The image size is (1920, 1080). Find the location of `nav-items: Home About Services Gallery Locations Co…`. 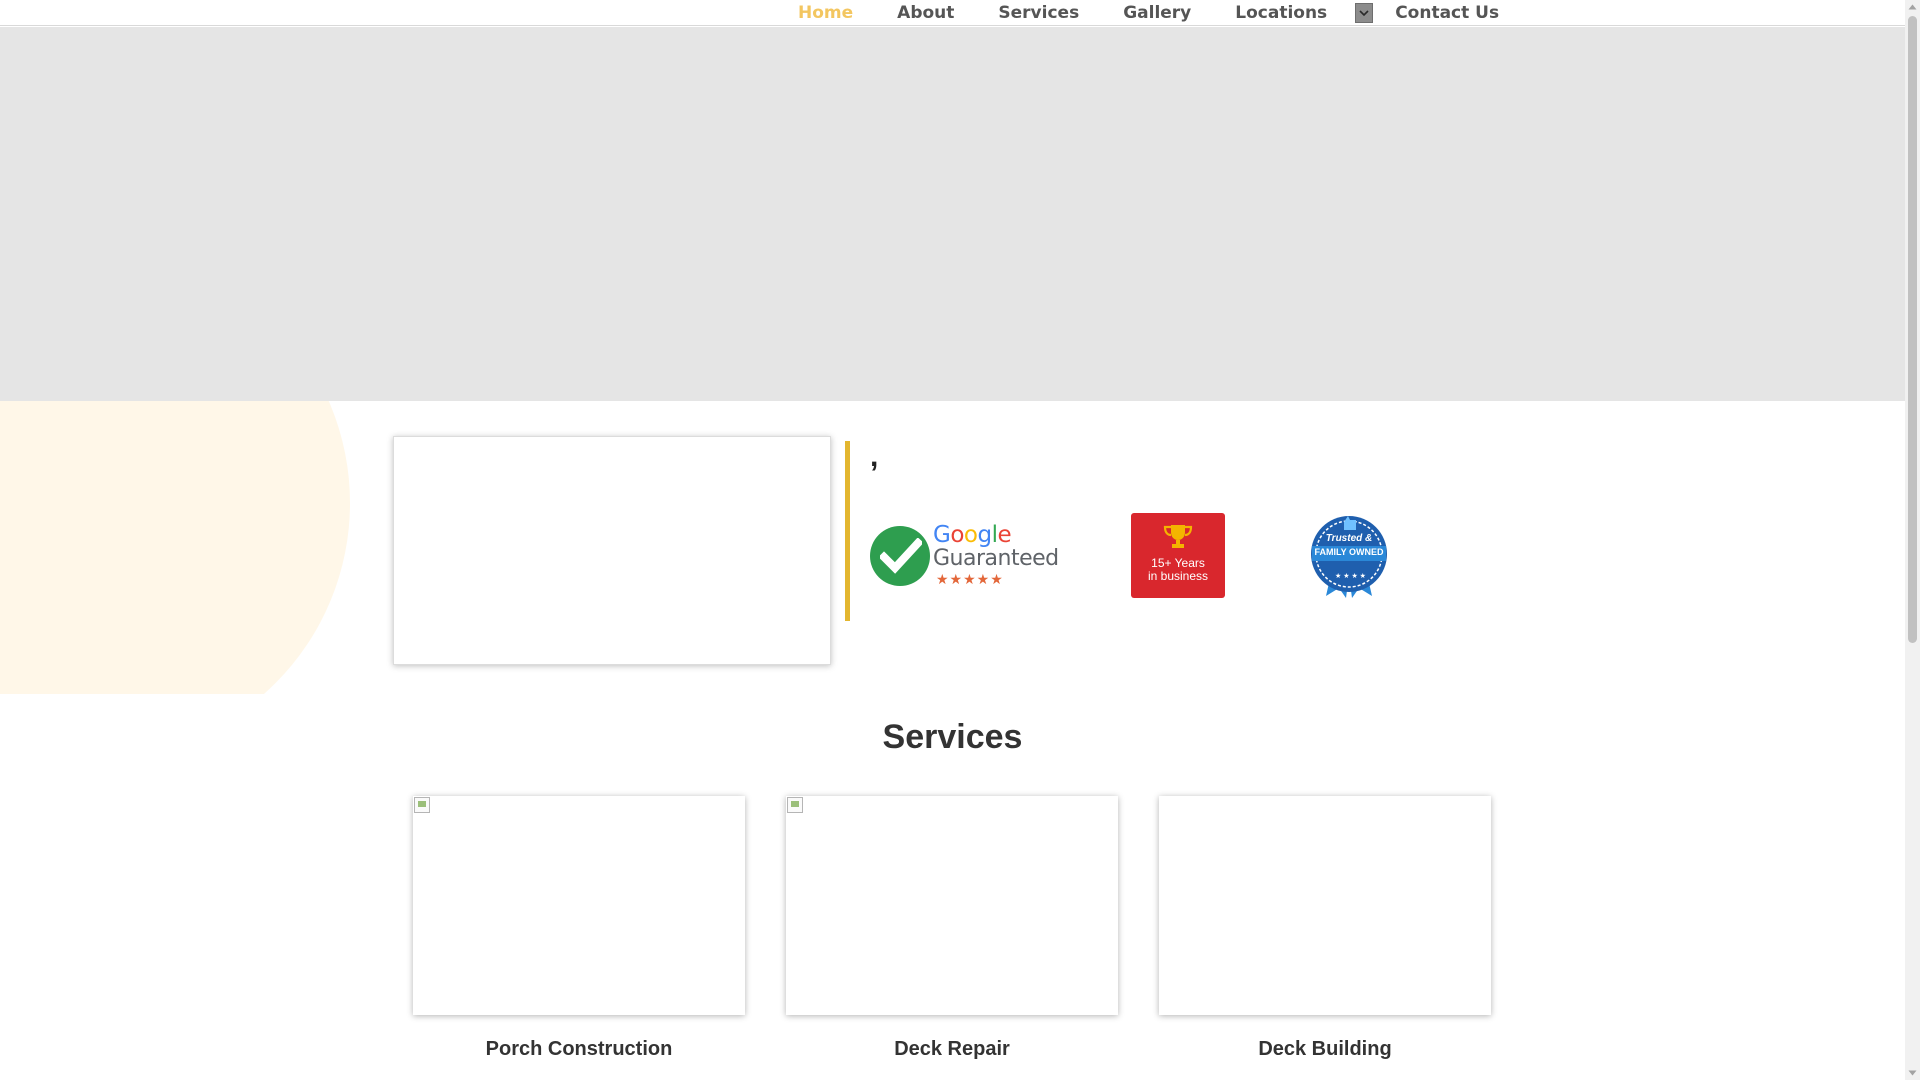

nav-items: Home About Services Gallery Locations Co… is located at coordinates (1170, 13).